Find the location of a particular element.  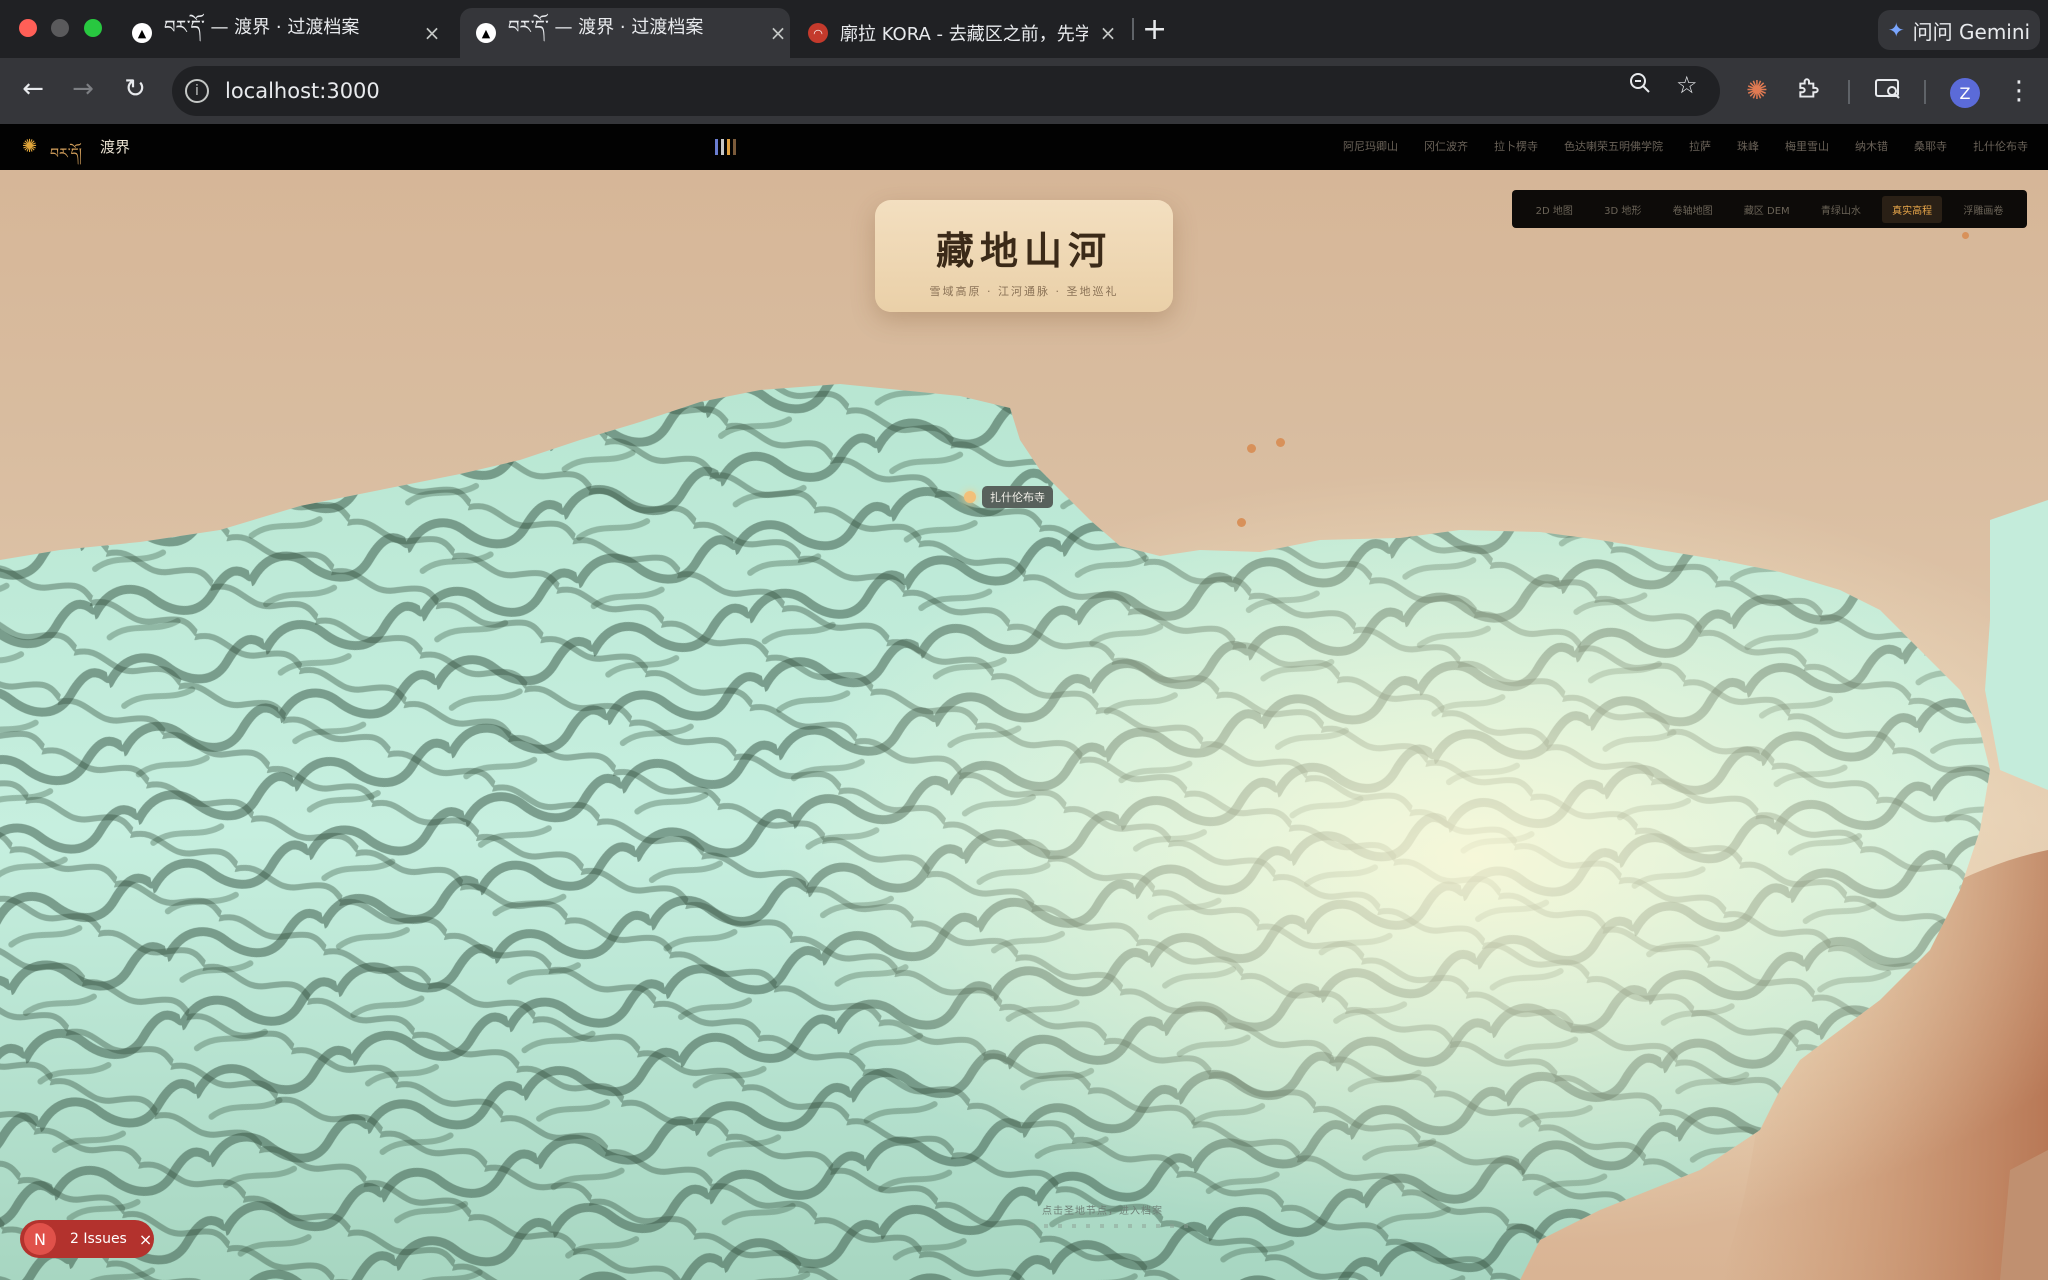

profile-avatar: Z is located at coordinates (1965, 93).